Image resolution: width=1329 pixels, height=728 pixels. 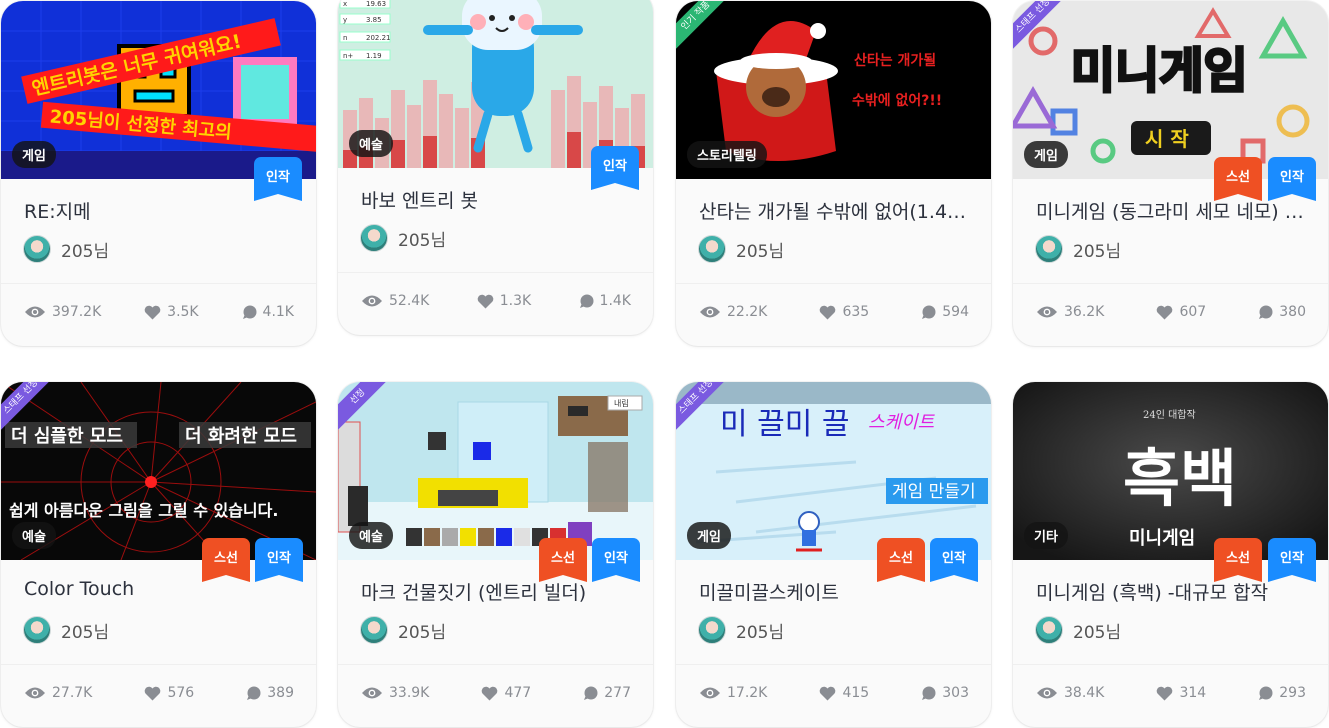 I want to click on view-count: 27.7K, so click(x=58, y=693).